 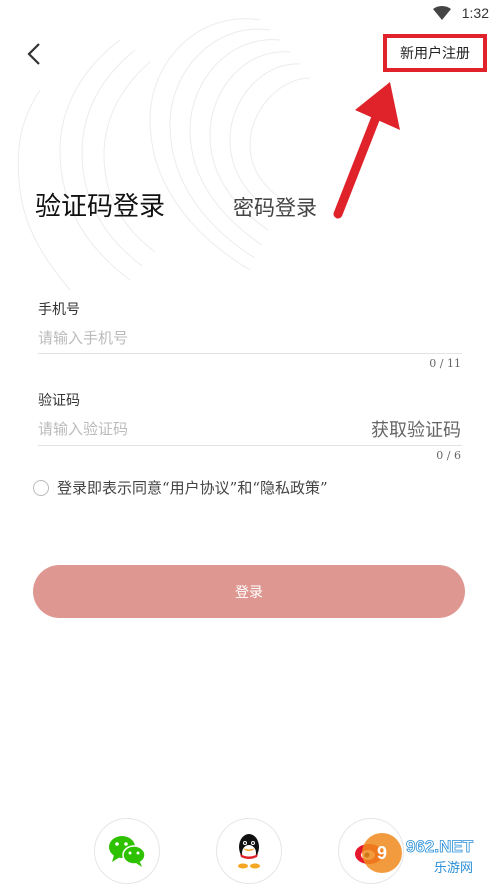 I want to click on back-button, so click(x=34, y=54).